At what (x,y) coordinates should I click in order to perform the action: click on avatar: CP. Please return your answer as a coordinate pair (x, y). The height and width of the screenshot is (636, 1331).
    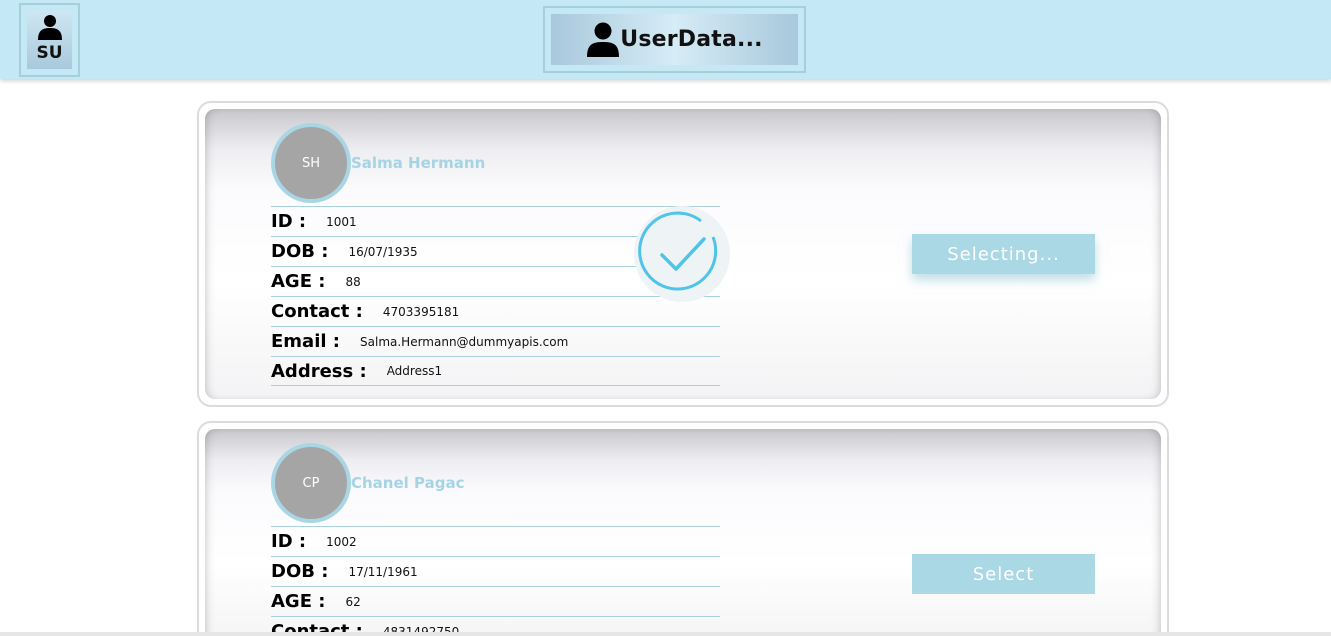
    Looking at the image, I should click on (311, 483).